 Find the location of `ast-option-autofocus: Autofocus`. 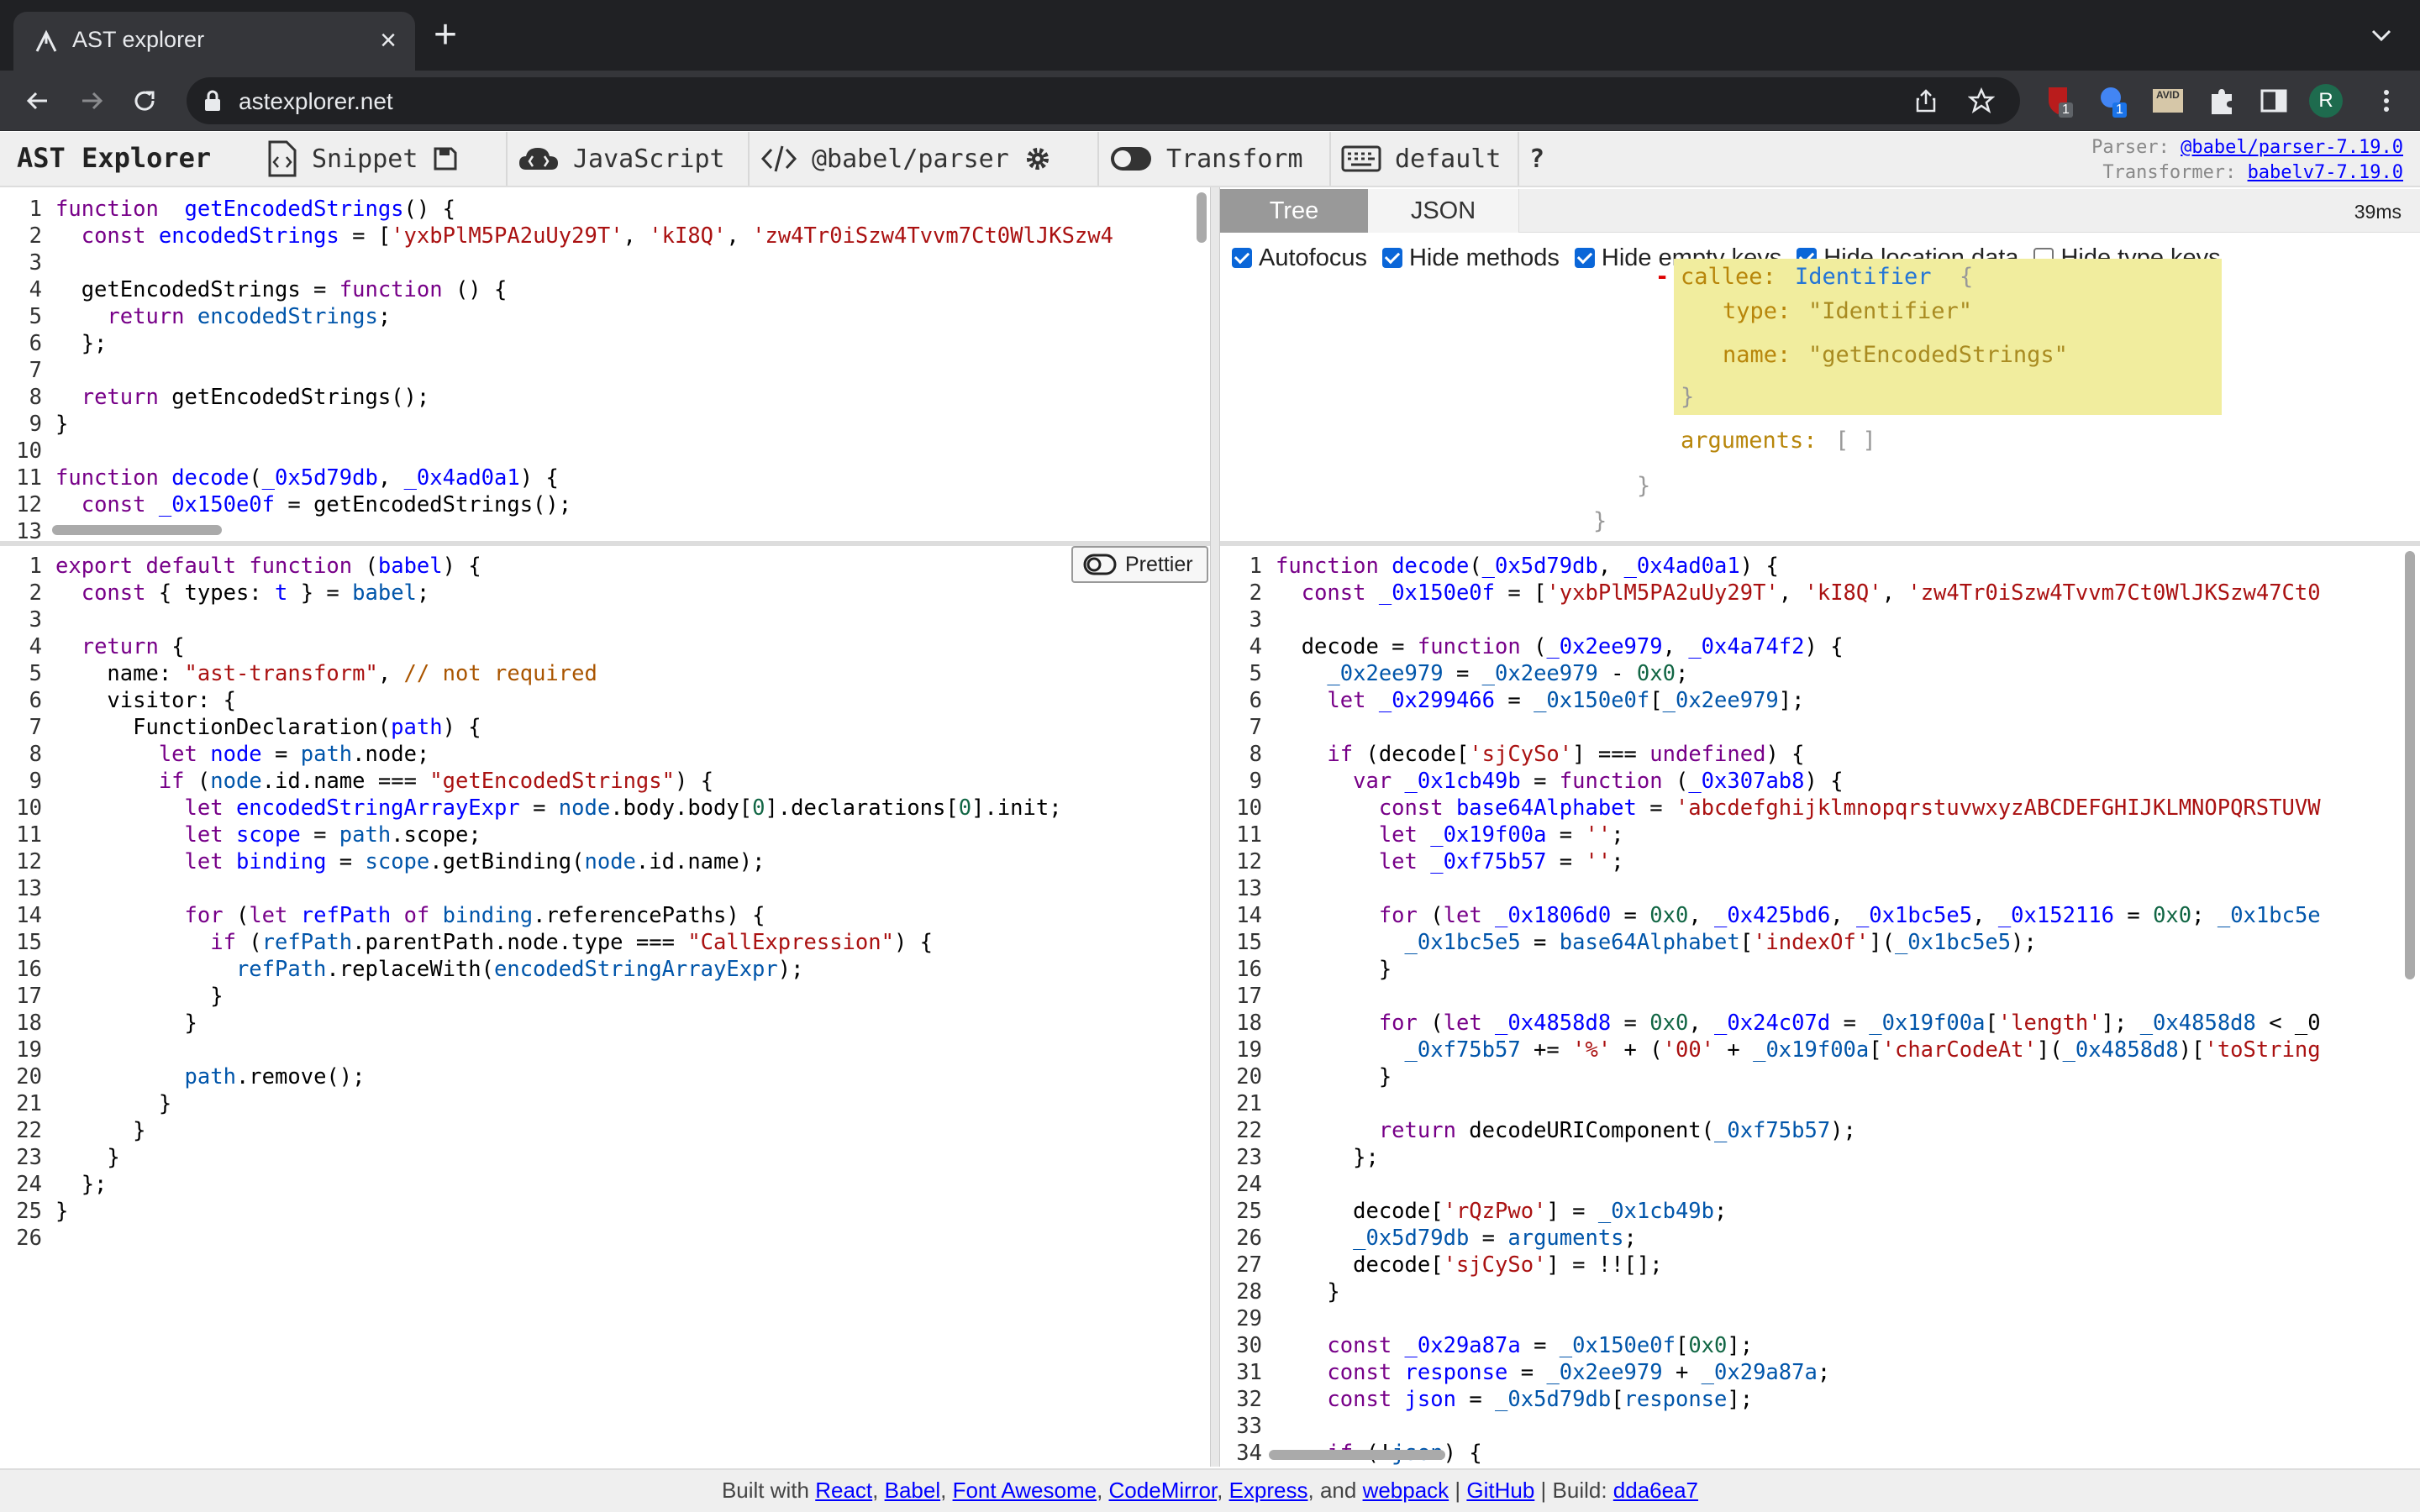

ast-option-autofocus: Autofocus is located at coordinates (1299, 258).